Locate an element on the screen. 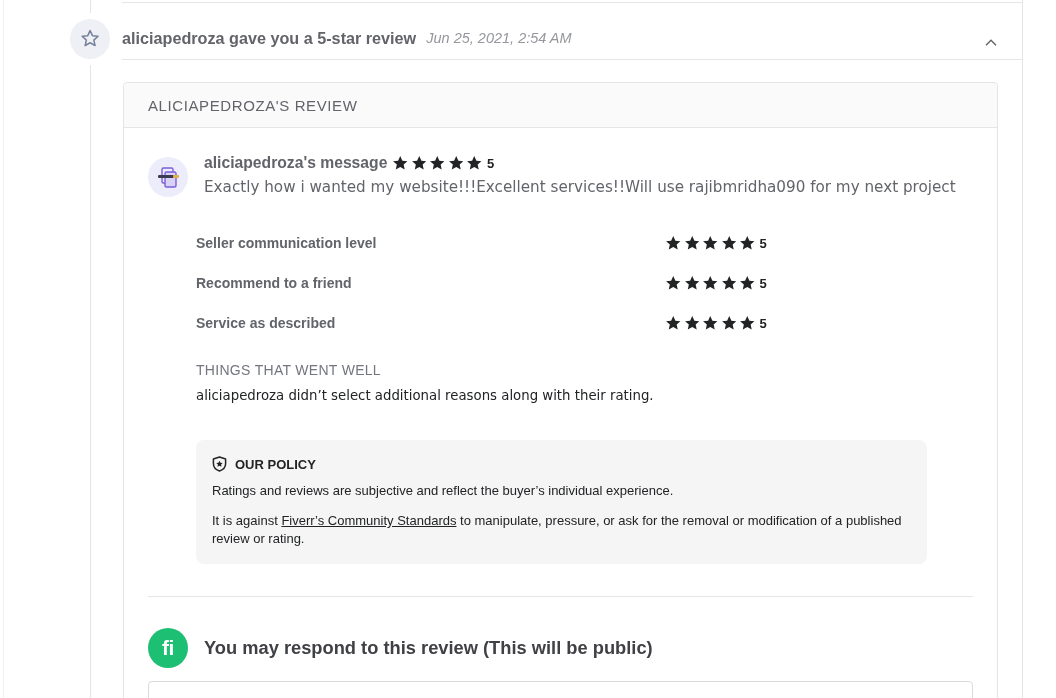 Image resolution: width=1056 pixels, height=698 pixels. activity-title: aliciapedroza gave you a 5-star review is located at coordinates (269, 38).